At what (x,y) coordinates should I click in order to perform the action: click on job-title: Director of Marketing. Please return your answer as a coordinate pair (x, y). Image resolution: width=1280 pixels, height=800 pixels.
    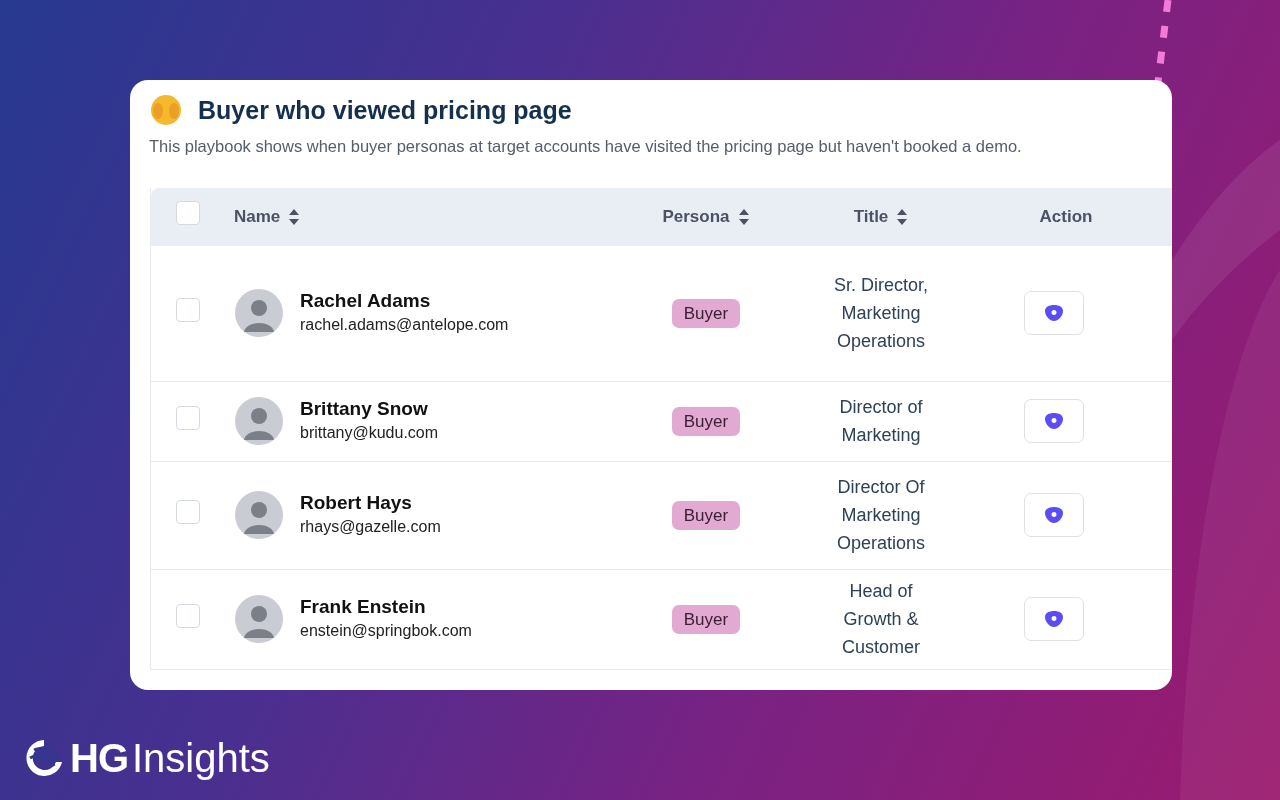
    Looking at the image, I should click on (881, 422).